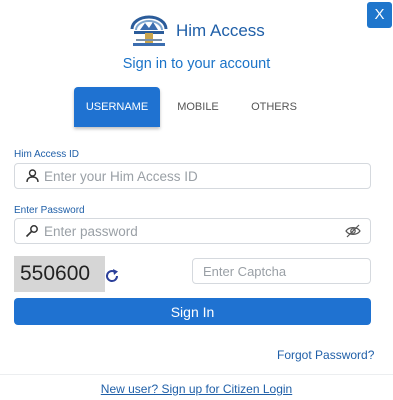 The image size is (393, 400). What do you see at coordinates (198, 107) in the screenshot?
I see `tab-mobile: MOBILE` at bounding box center [198, 107].